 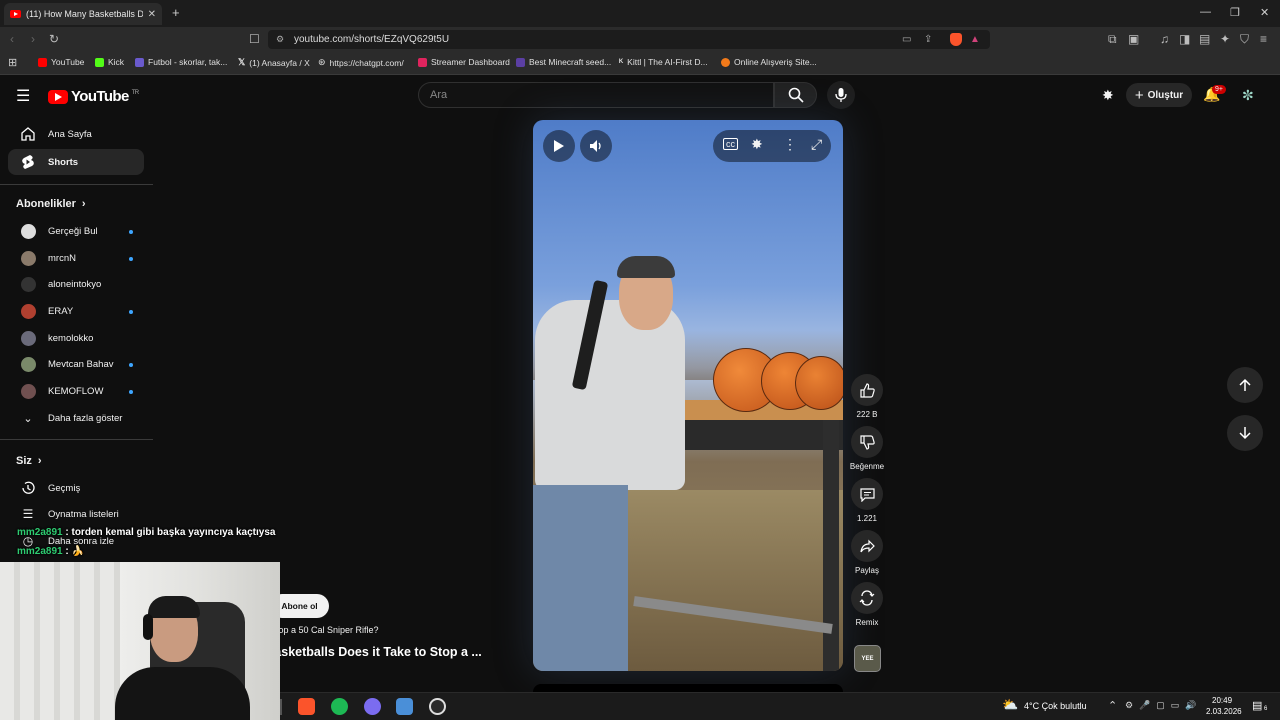 What do you see at coordinates (1225, 39) in the screenshot?
I see `leo-ai-icon: ✦` at bounding box center [1225, 39].